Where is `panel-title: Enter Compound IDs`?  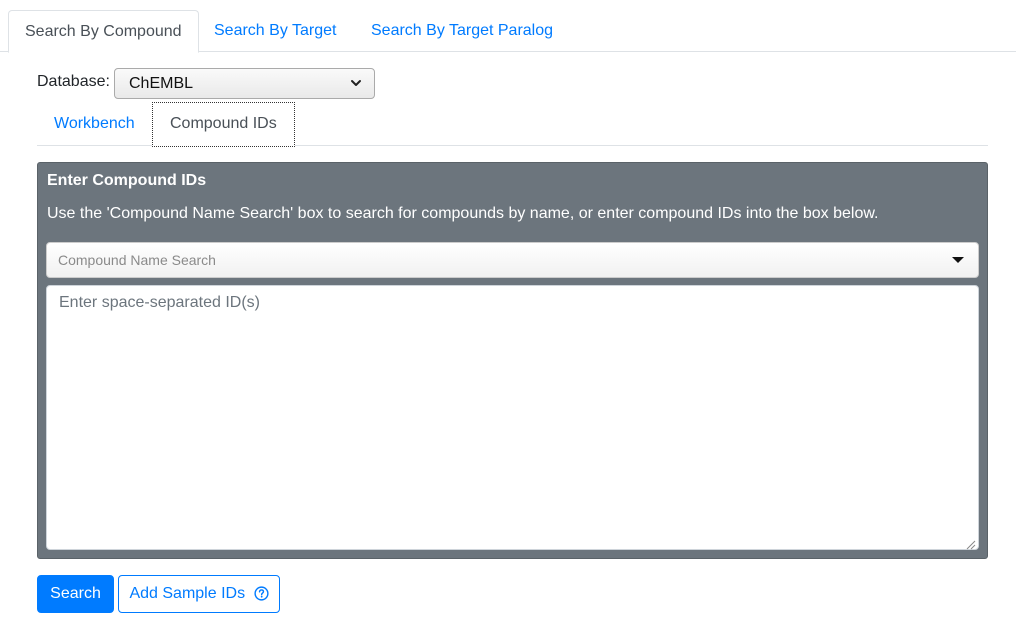
panel-title: Enter Compound IDs is located at coordinates (127, 180).